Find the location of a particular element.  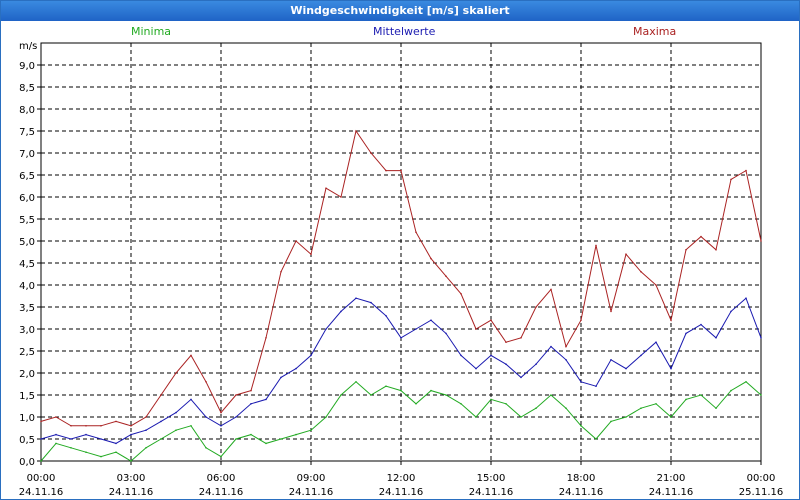

x-tick-time-label: 21:00 is located at coordinates (671, 478).